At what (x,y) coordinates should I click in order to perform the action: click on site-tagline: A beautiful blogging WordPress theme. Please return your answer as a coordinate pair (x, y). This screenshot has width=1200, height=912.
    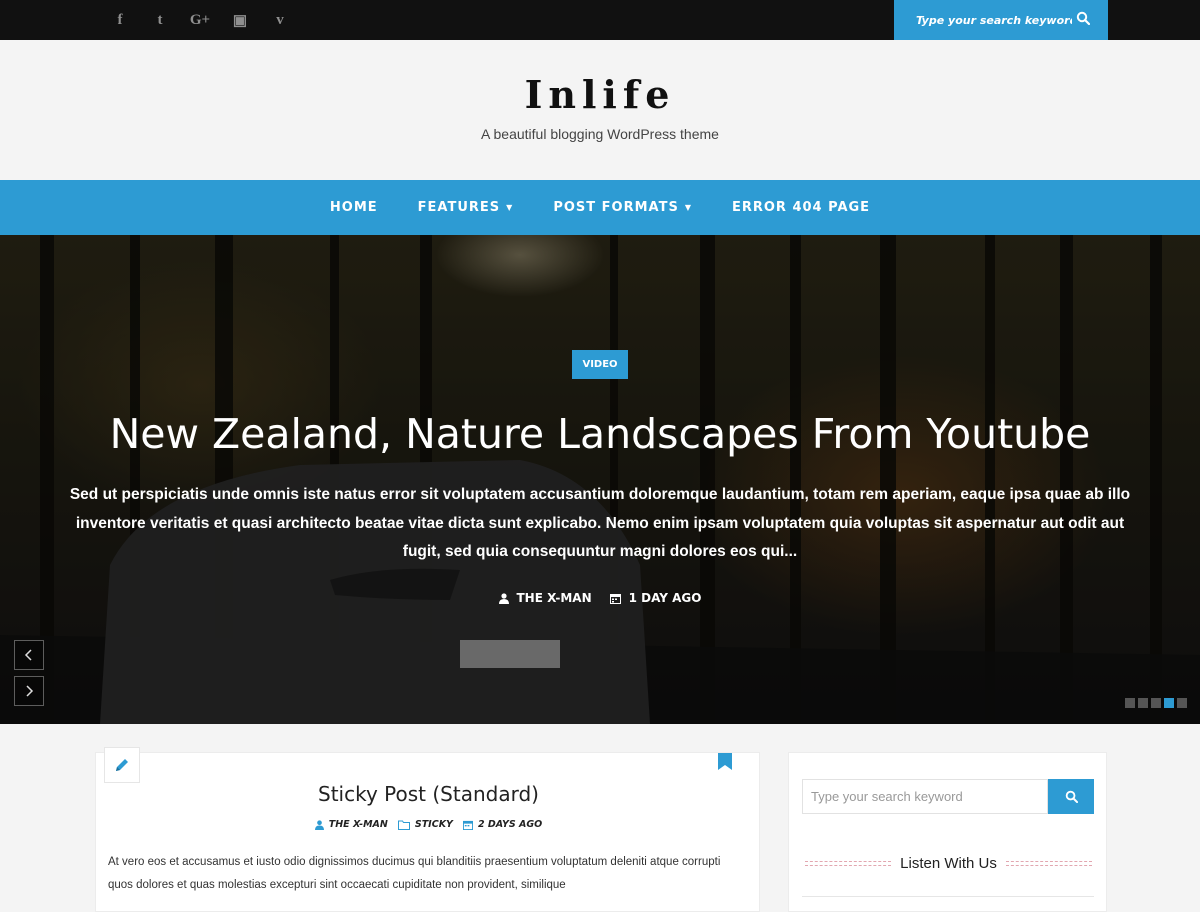
    Looking at the image, I should click on (600, 134).